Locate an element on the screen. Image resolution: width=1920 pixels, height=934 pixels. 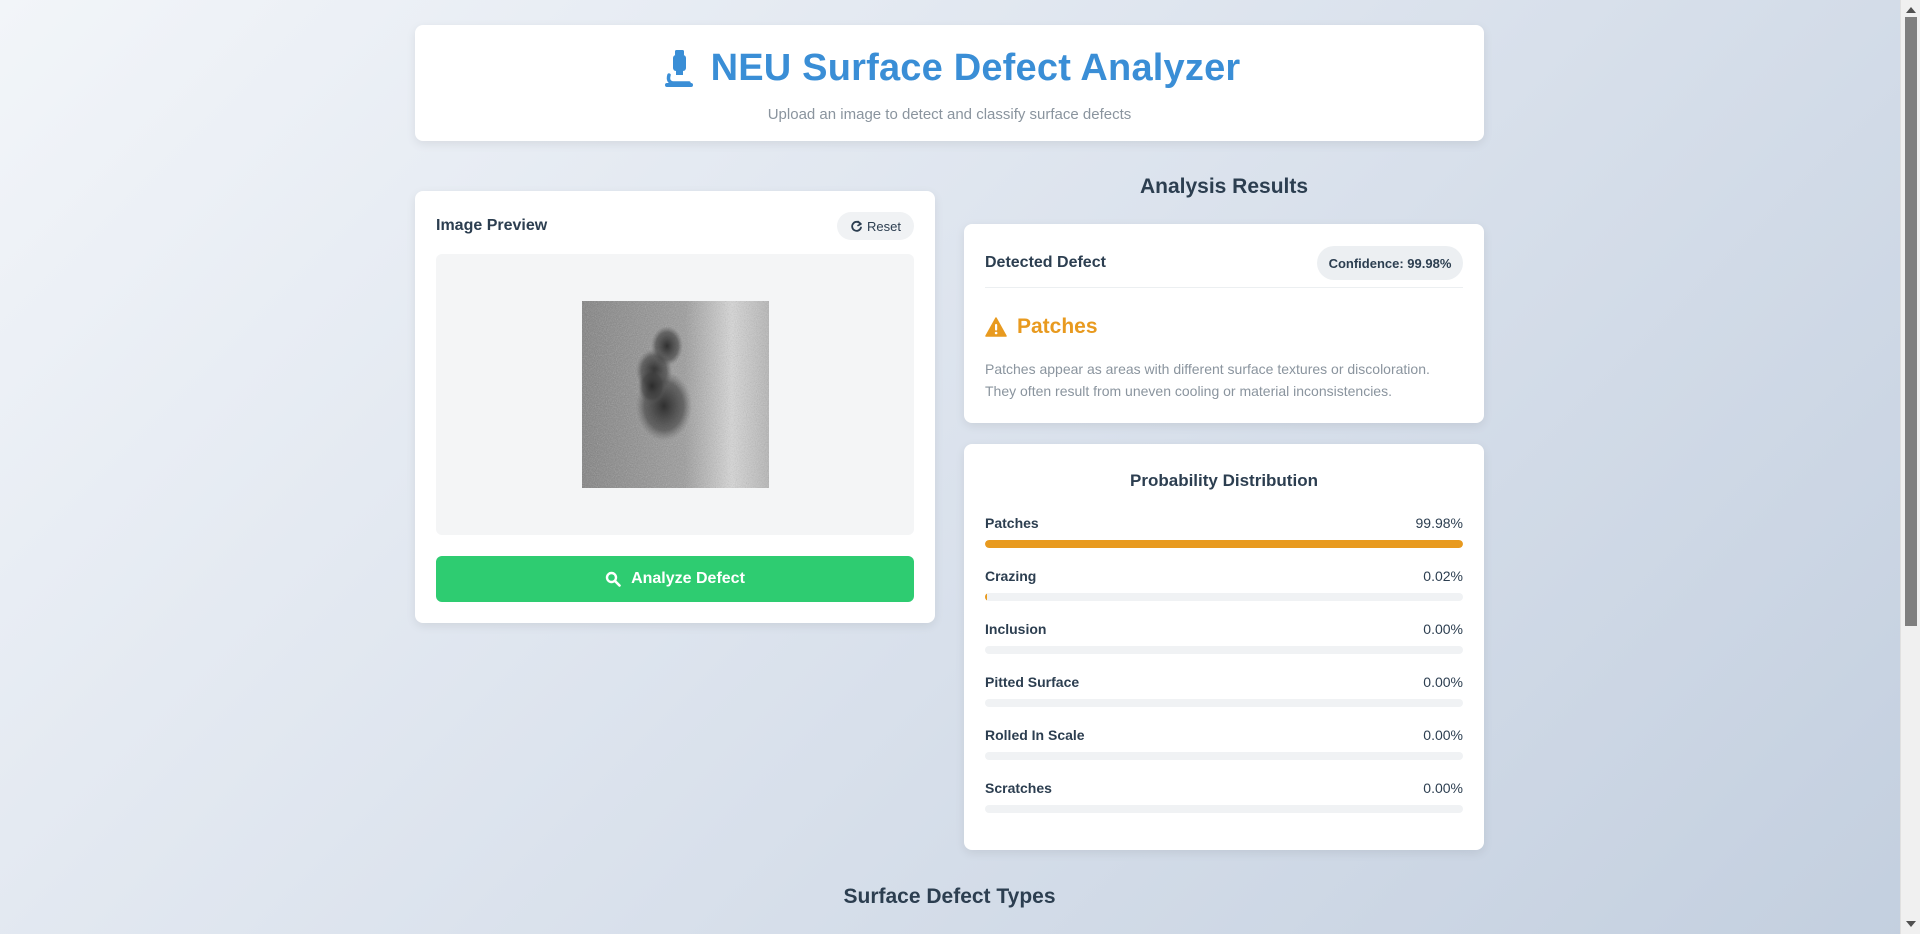
probability-row: Pitted Surface 0.00% is located at coordinates (1224, 694).